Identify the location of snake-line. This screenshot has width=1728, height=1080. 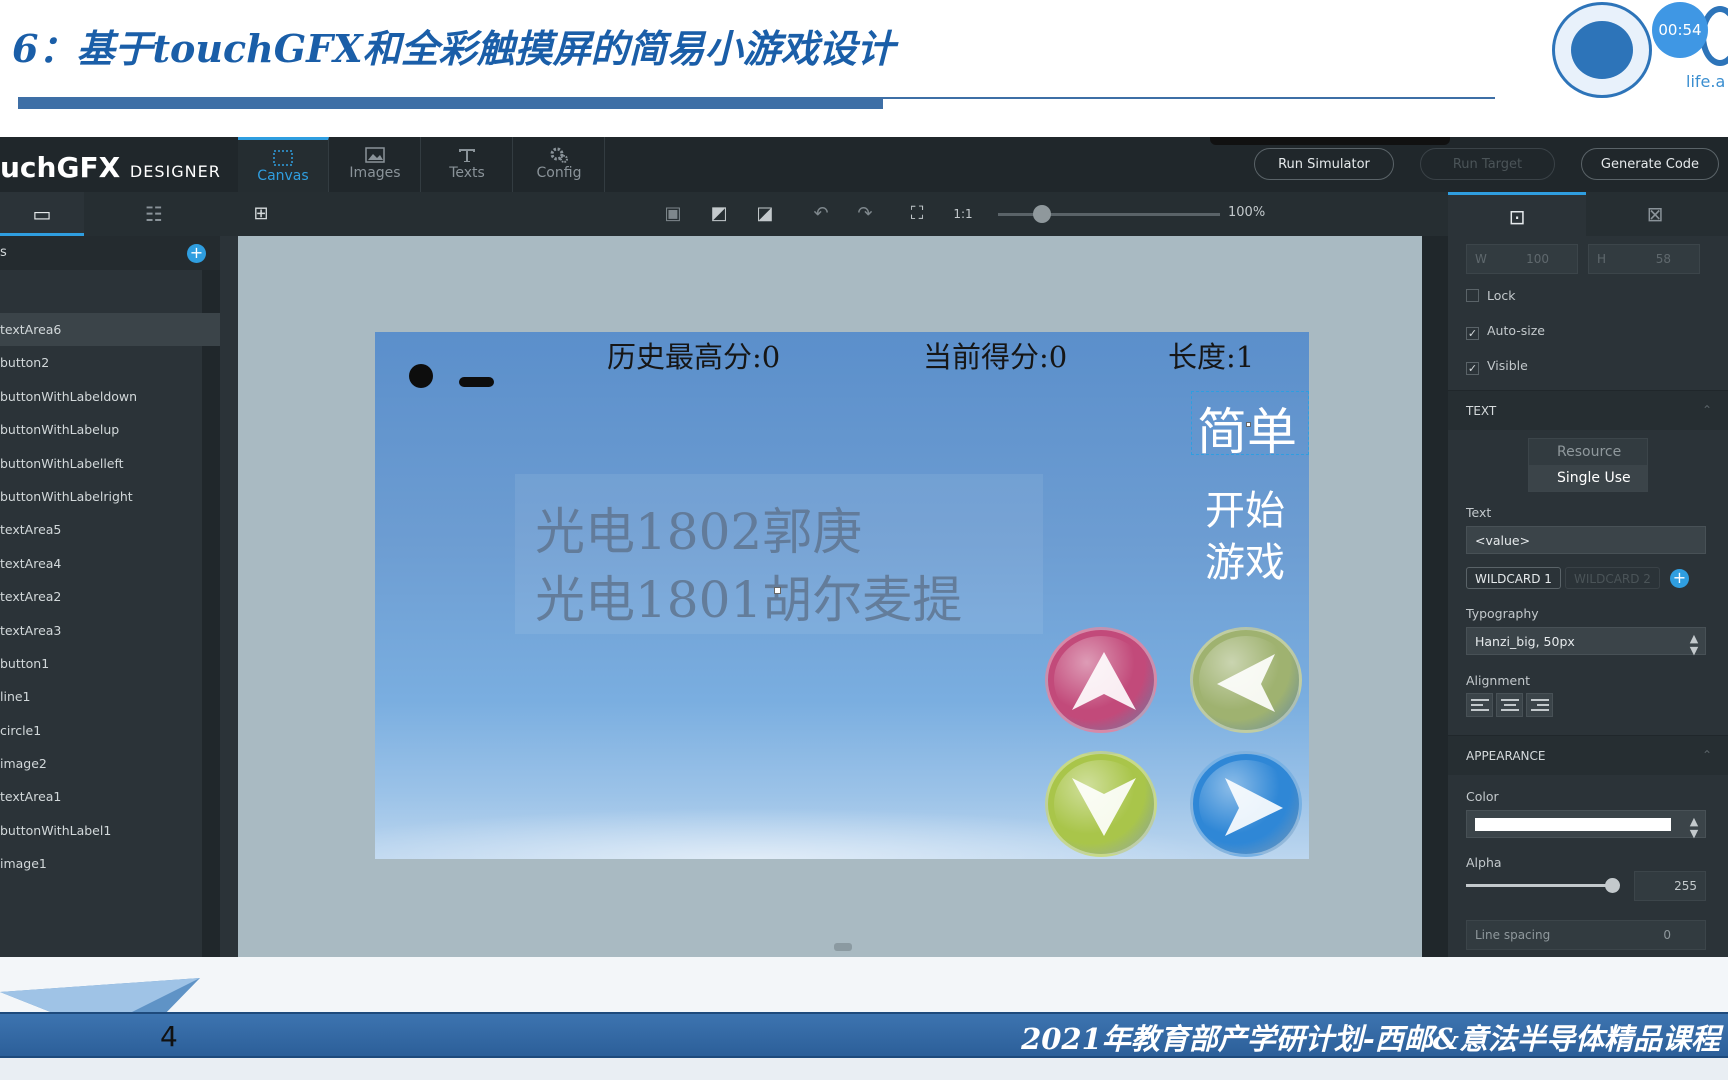
(476, 382).